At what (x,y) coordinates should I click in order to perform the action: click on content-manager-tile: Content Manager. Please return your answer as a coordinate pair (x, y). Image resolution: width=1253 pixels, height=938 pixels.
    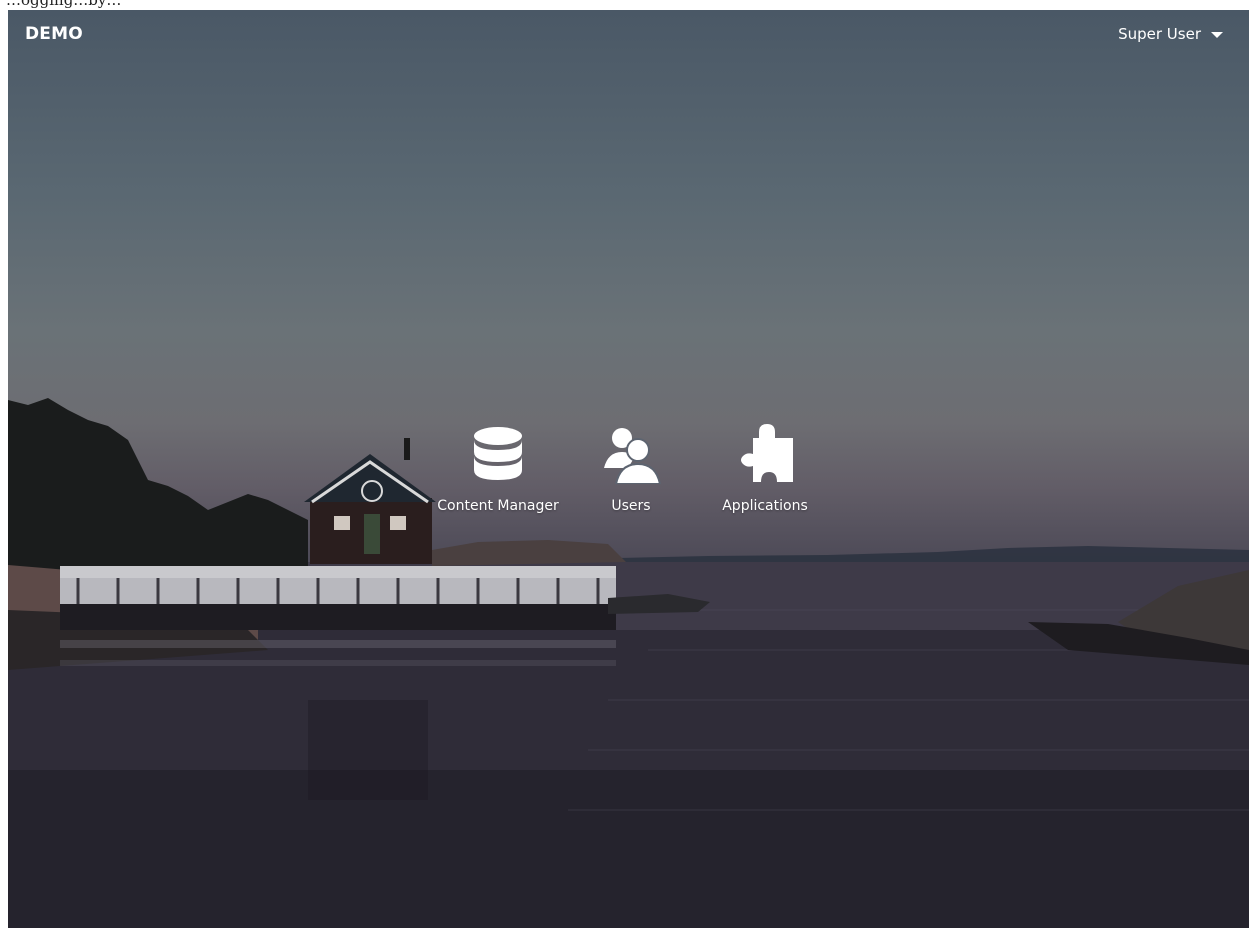
    Looking at the image, I should click on (498, 468).